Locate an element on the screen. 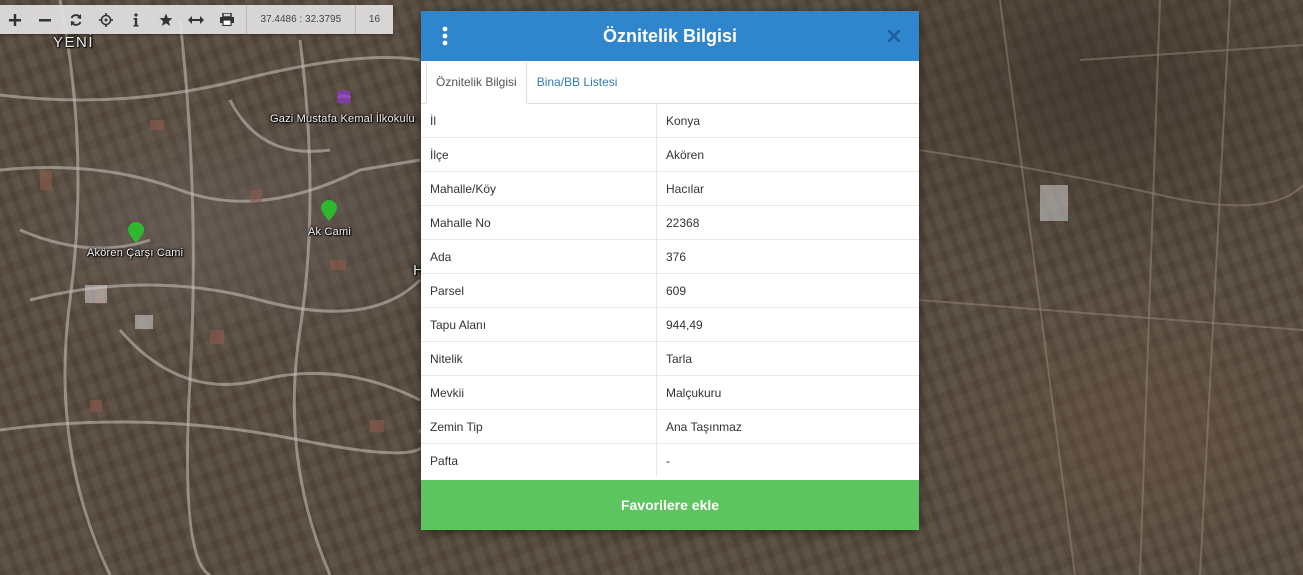 The height and width of the screenshot is (575, 1303). coordinate-readout: 37.4486 : 32.3795 is located at coordinates (300, 19).